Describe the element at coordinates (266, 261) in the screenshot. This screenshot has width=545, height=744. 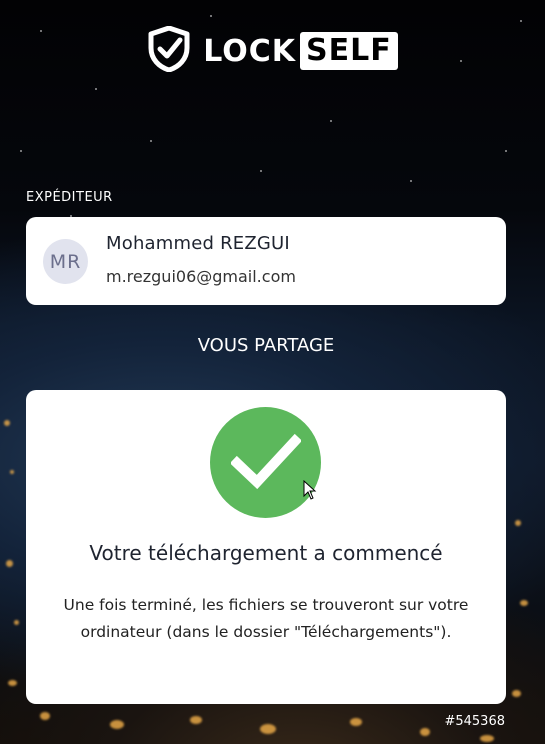
I see `sender-card: MR Mohammed REZGUI m.rezgui06@gmail.com` at that location.